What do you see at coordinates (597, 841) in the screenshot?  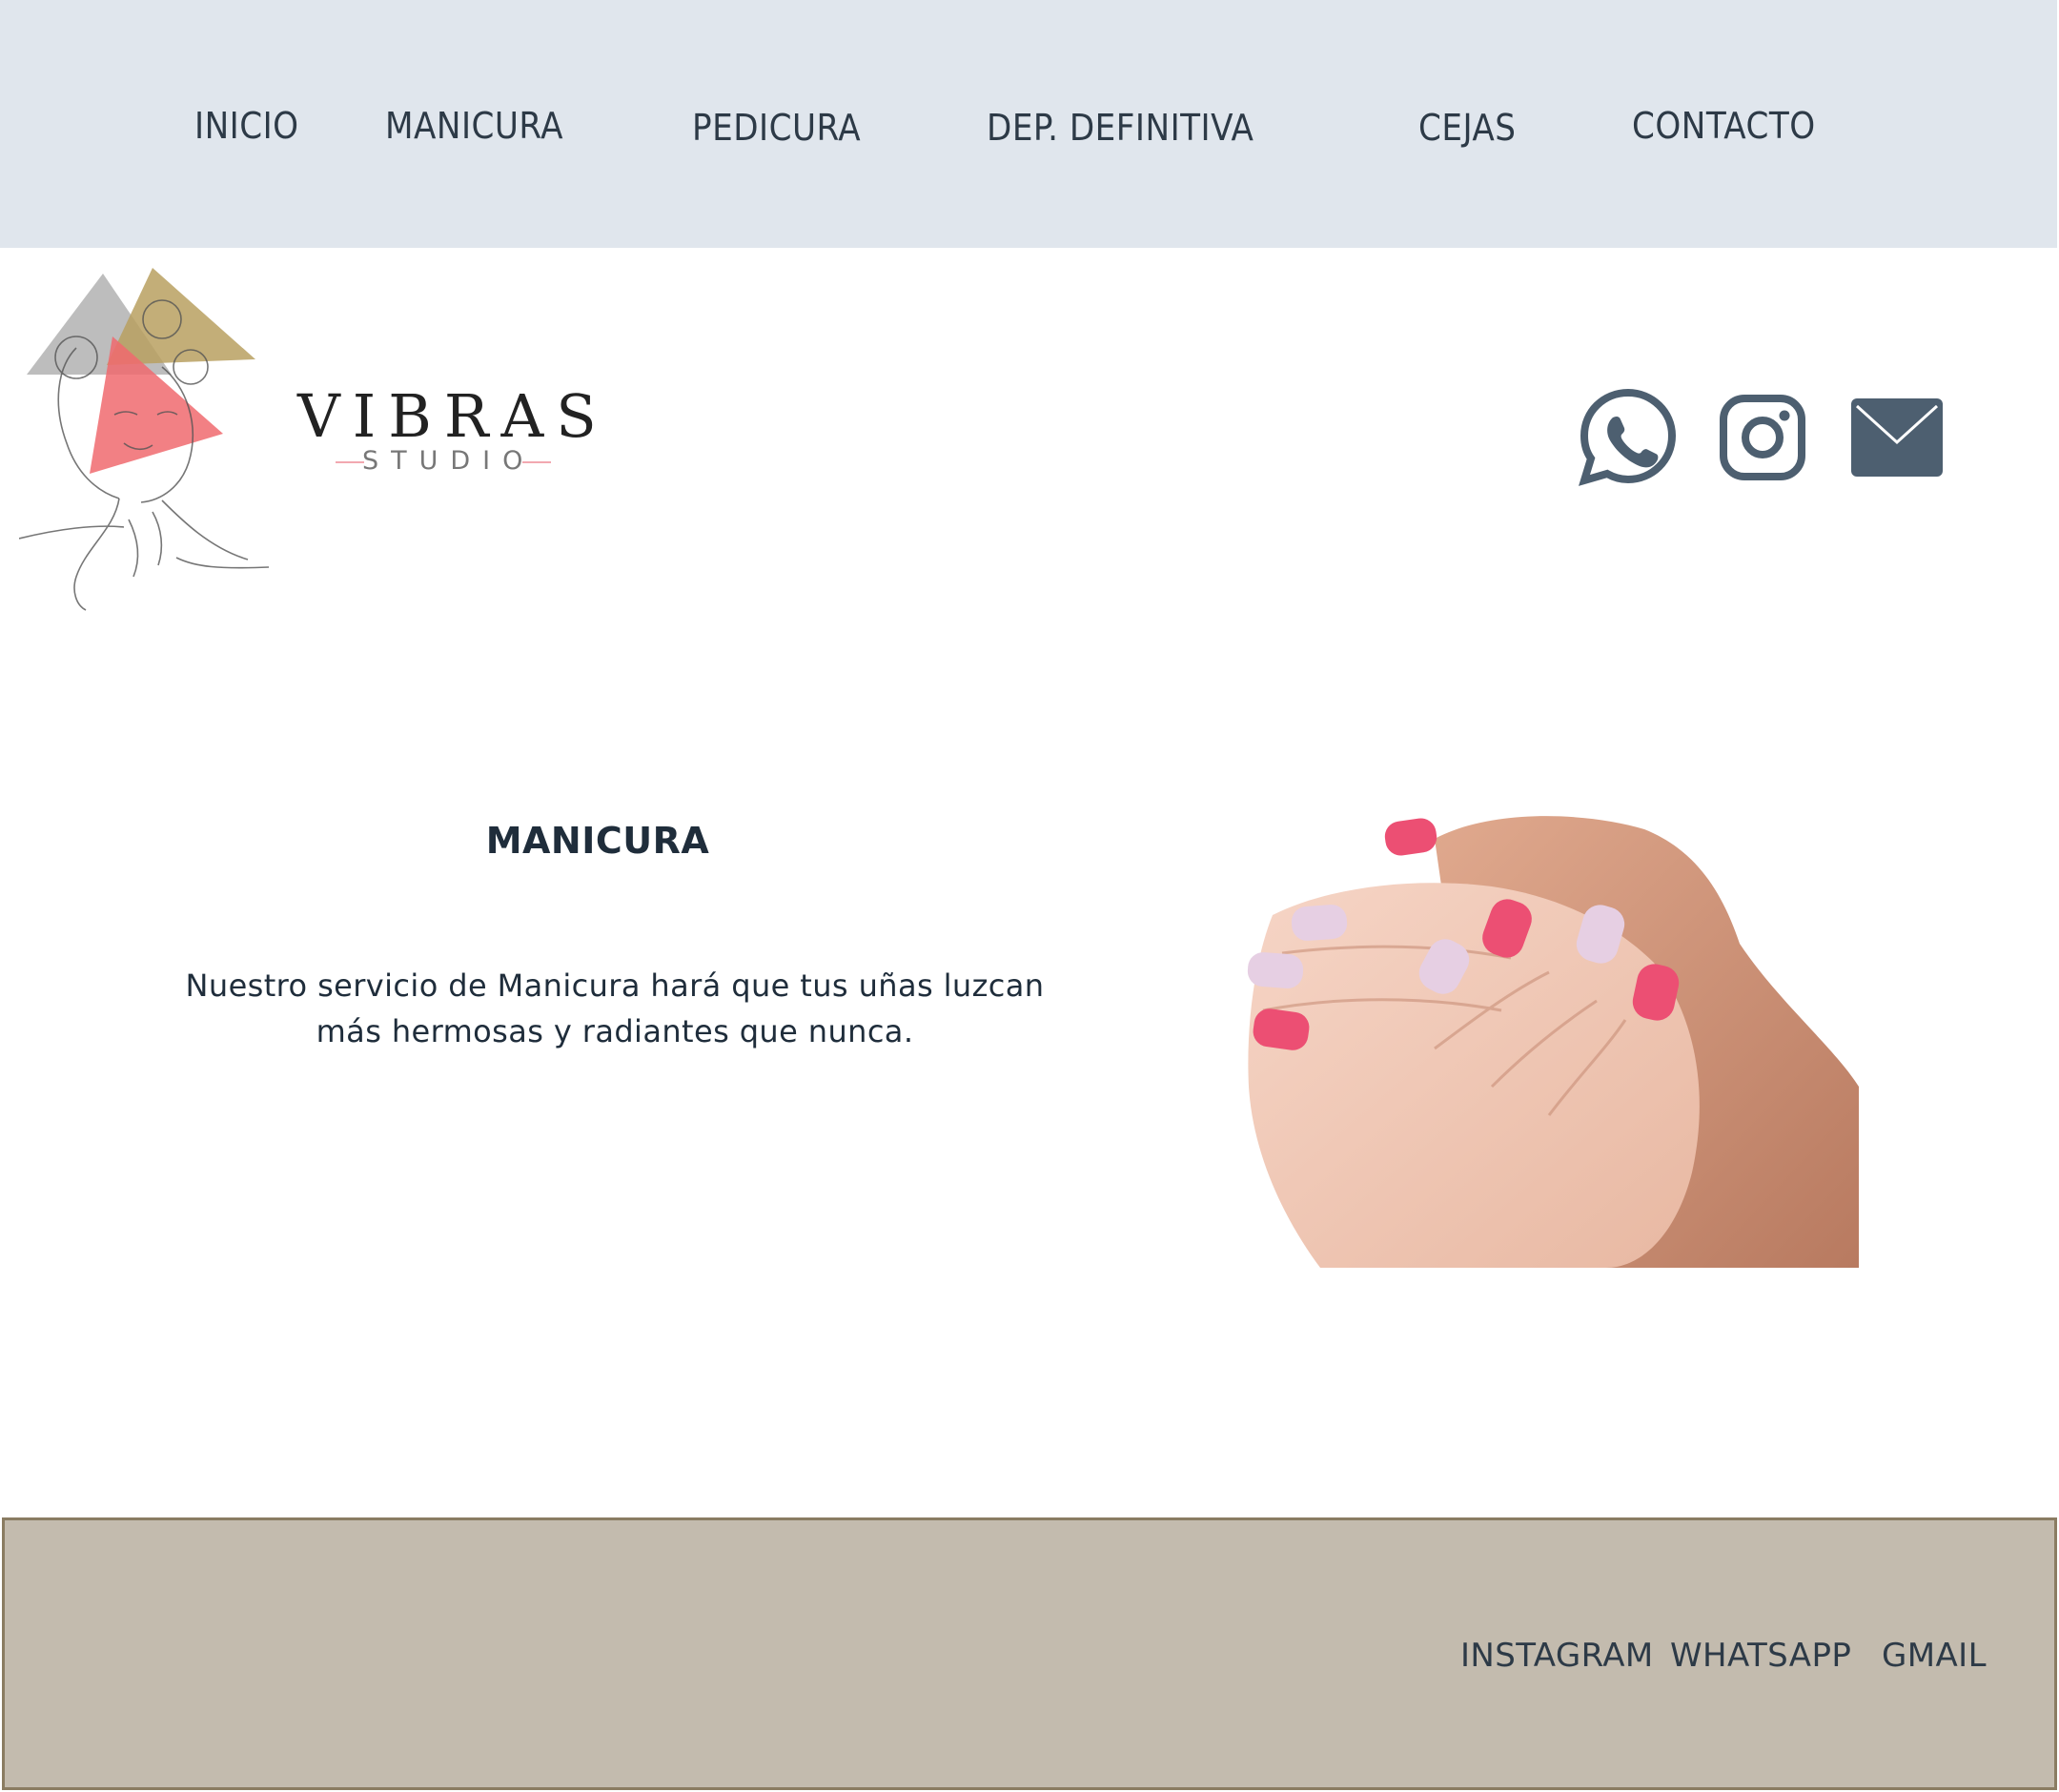 I see `section-heading: MANICURA` at bounding box center [597, 841].